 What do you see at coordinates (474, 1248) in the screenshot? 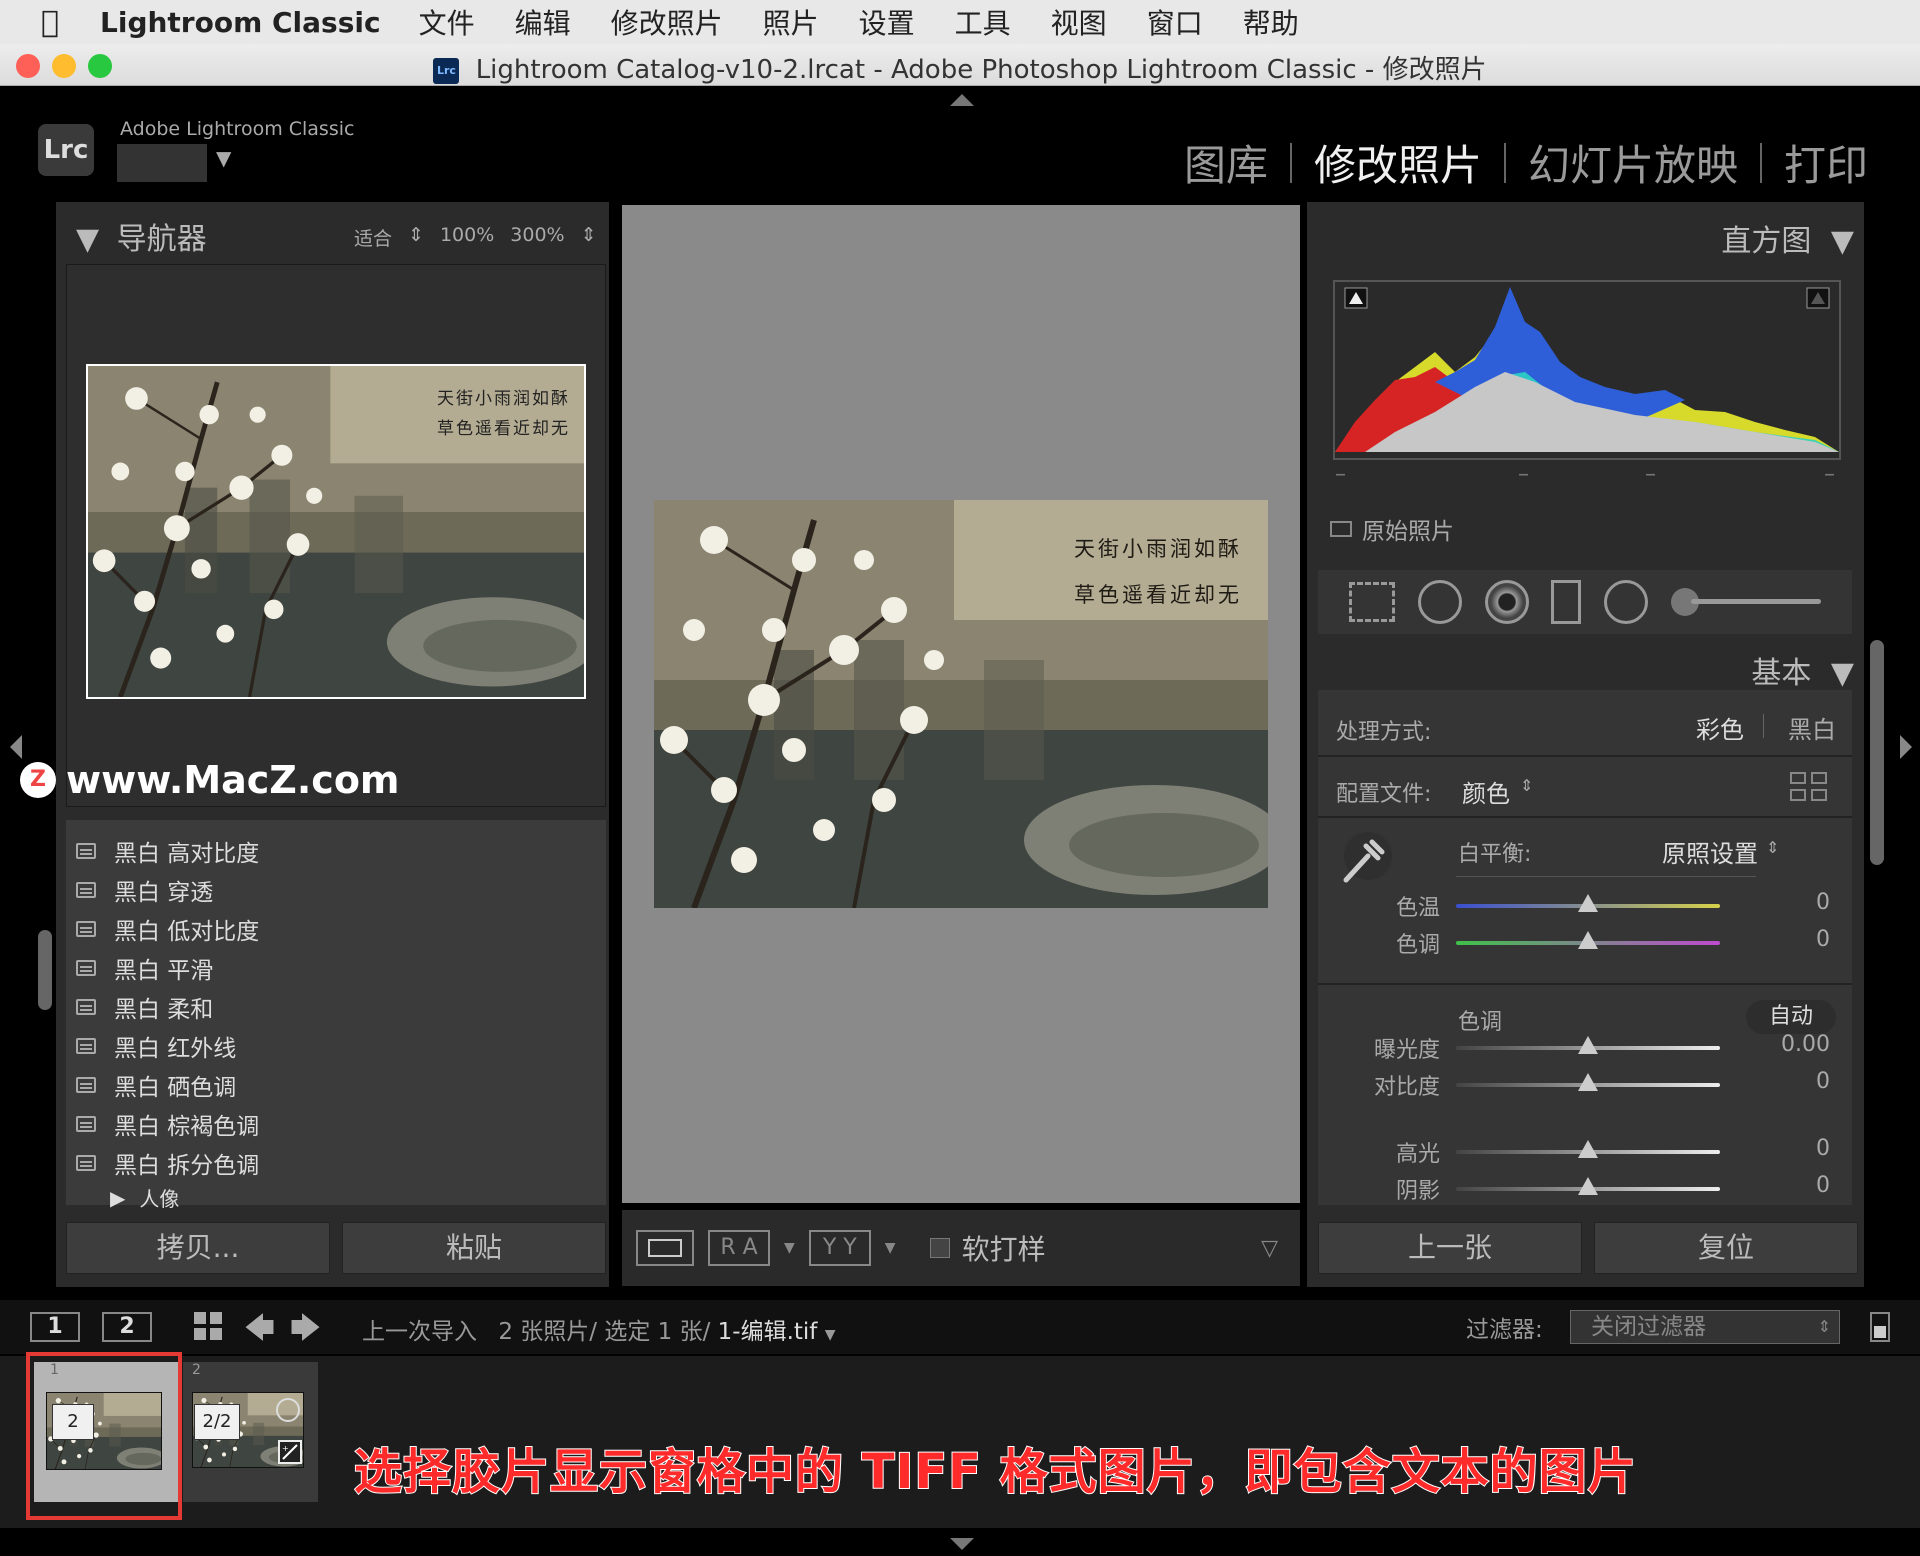
I see `paste-button: 粘贴` at bounding box center [474, 1248].